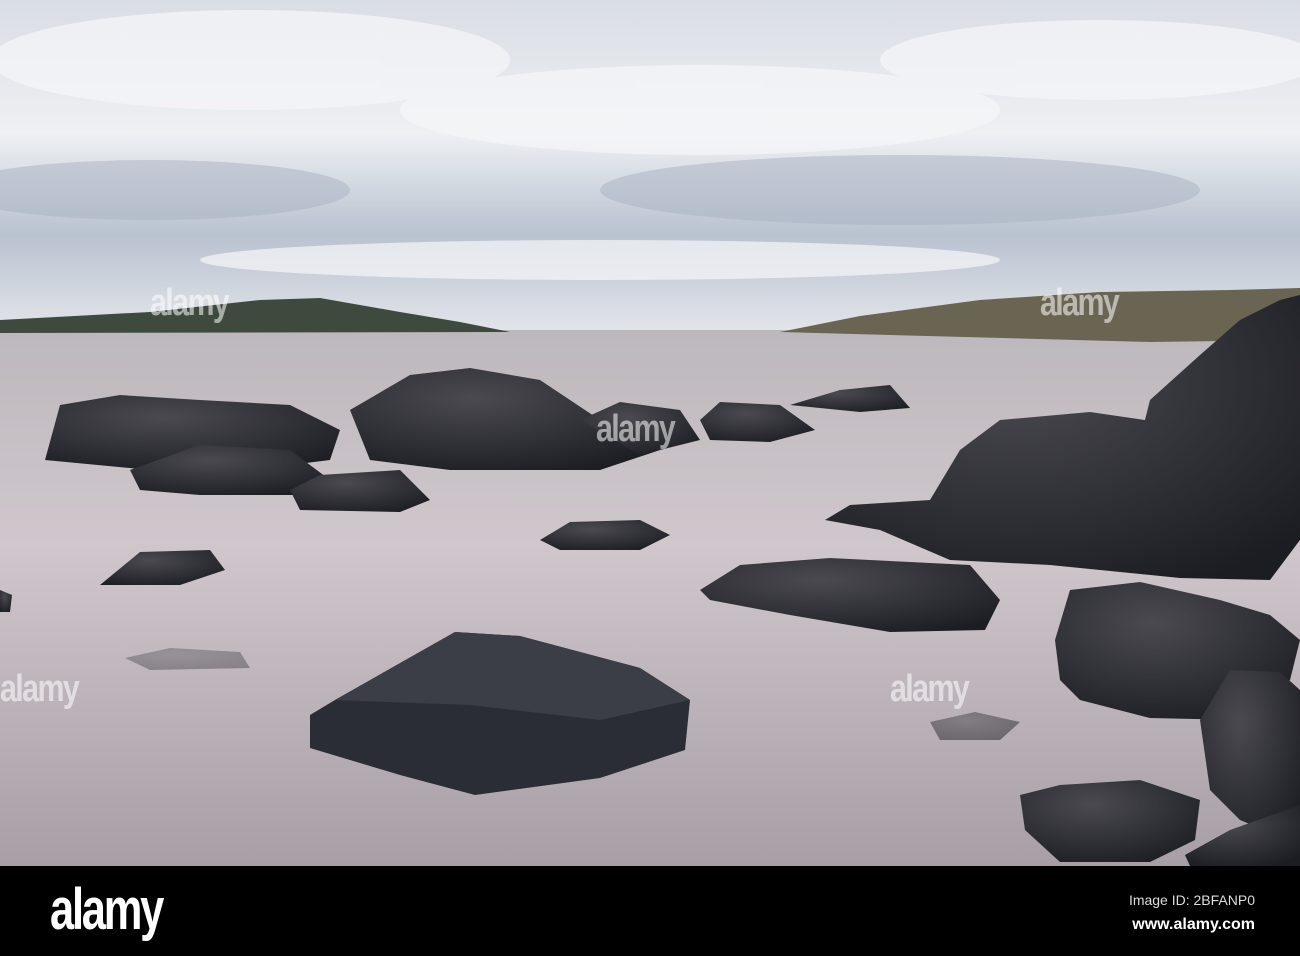 The height and width of the screenshot is (956, 1300). What do you see at coordinates (650, 911) in the screenshot?
I see `footer-bar: alamy Image ID: 2BFANP0 www.alamy.com` at bounding box center [650, 911].